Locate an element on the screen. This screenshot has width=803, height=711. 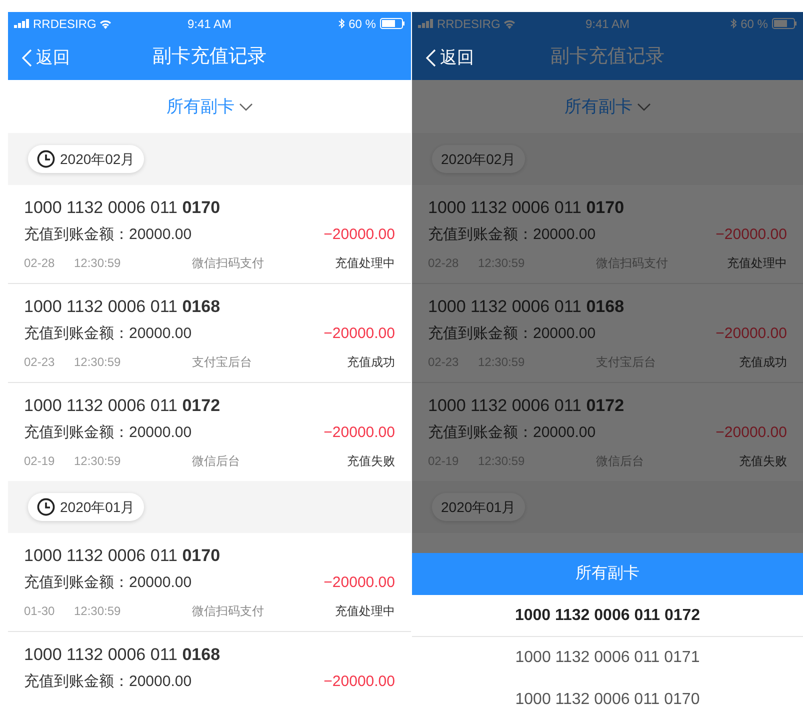
card-option: 1000 1132 0006 011 0172 is located at coordinates (607, 616).